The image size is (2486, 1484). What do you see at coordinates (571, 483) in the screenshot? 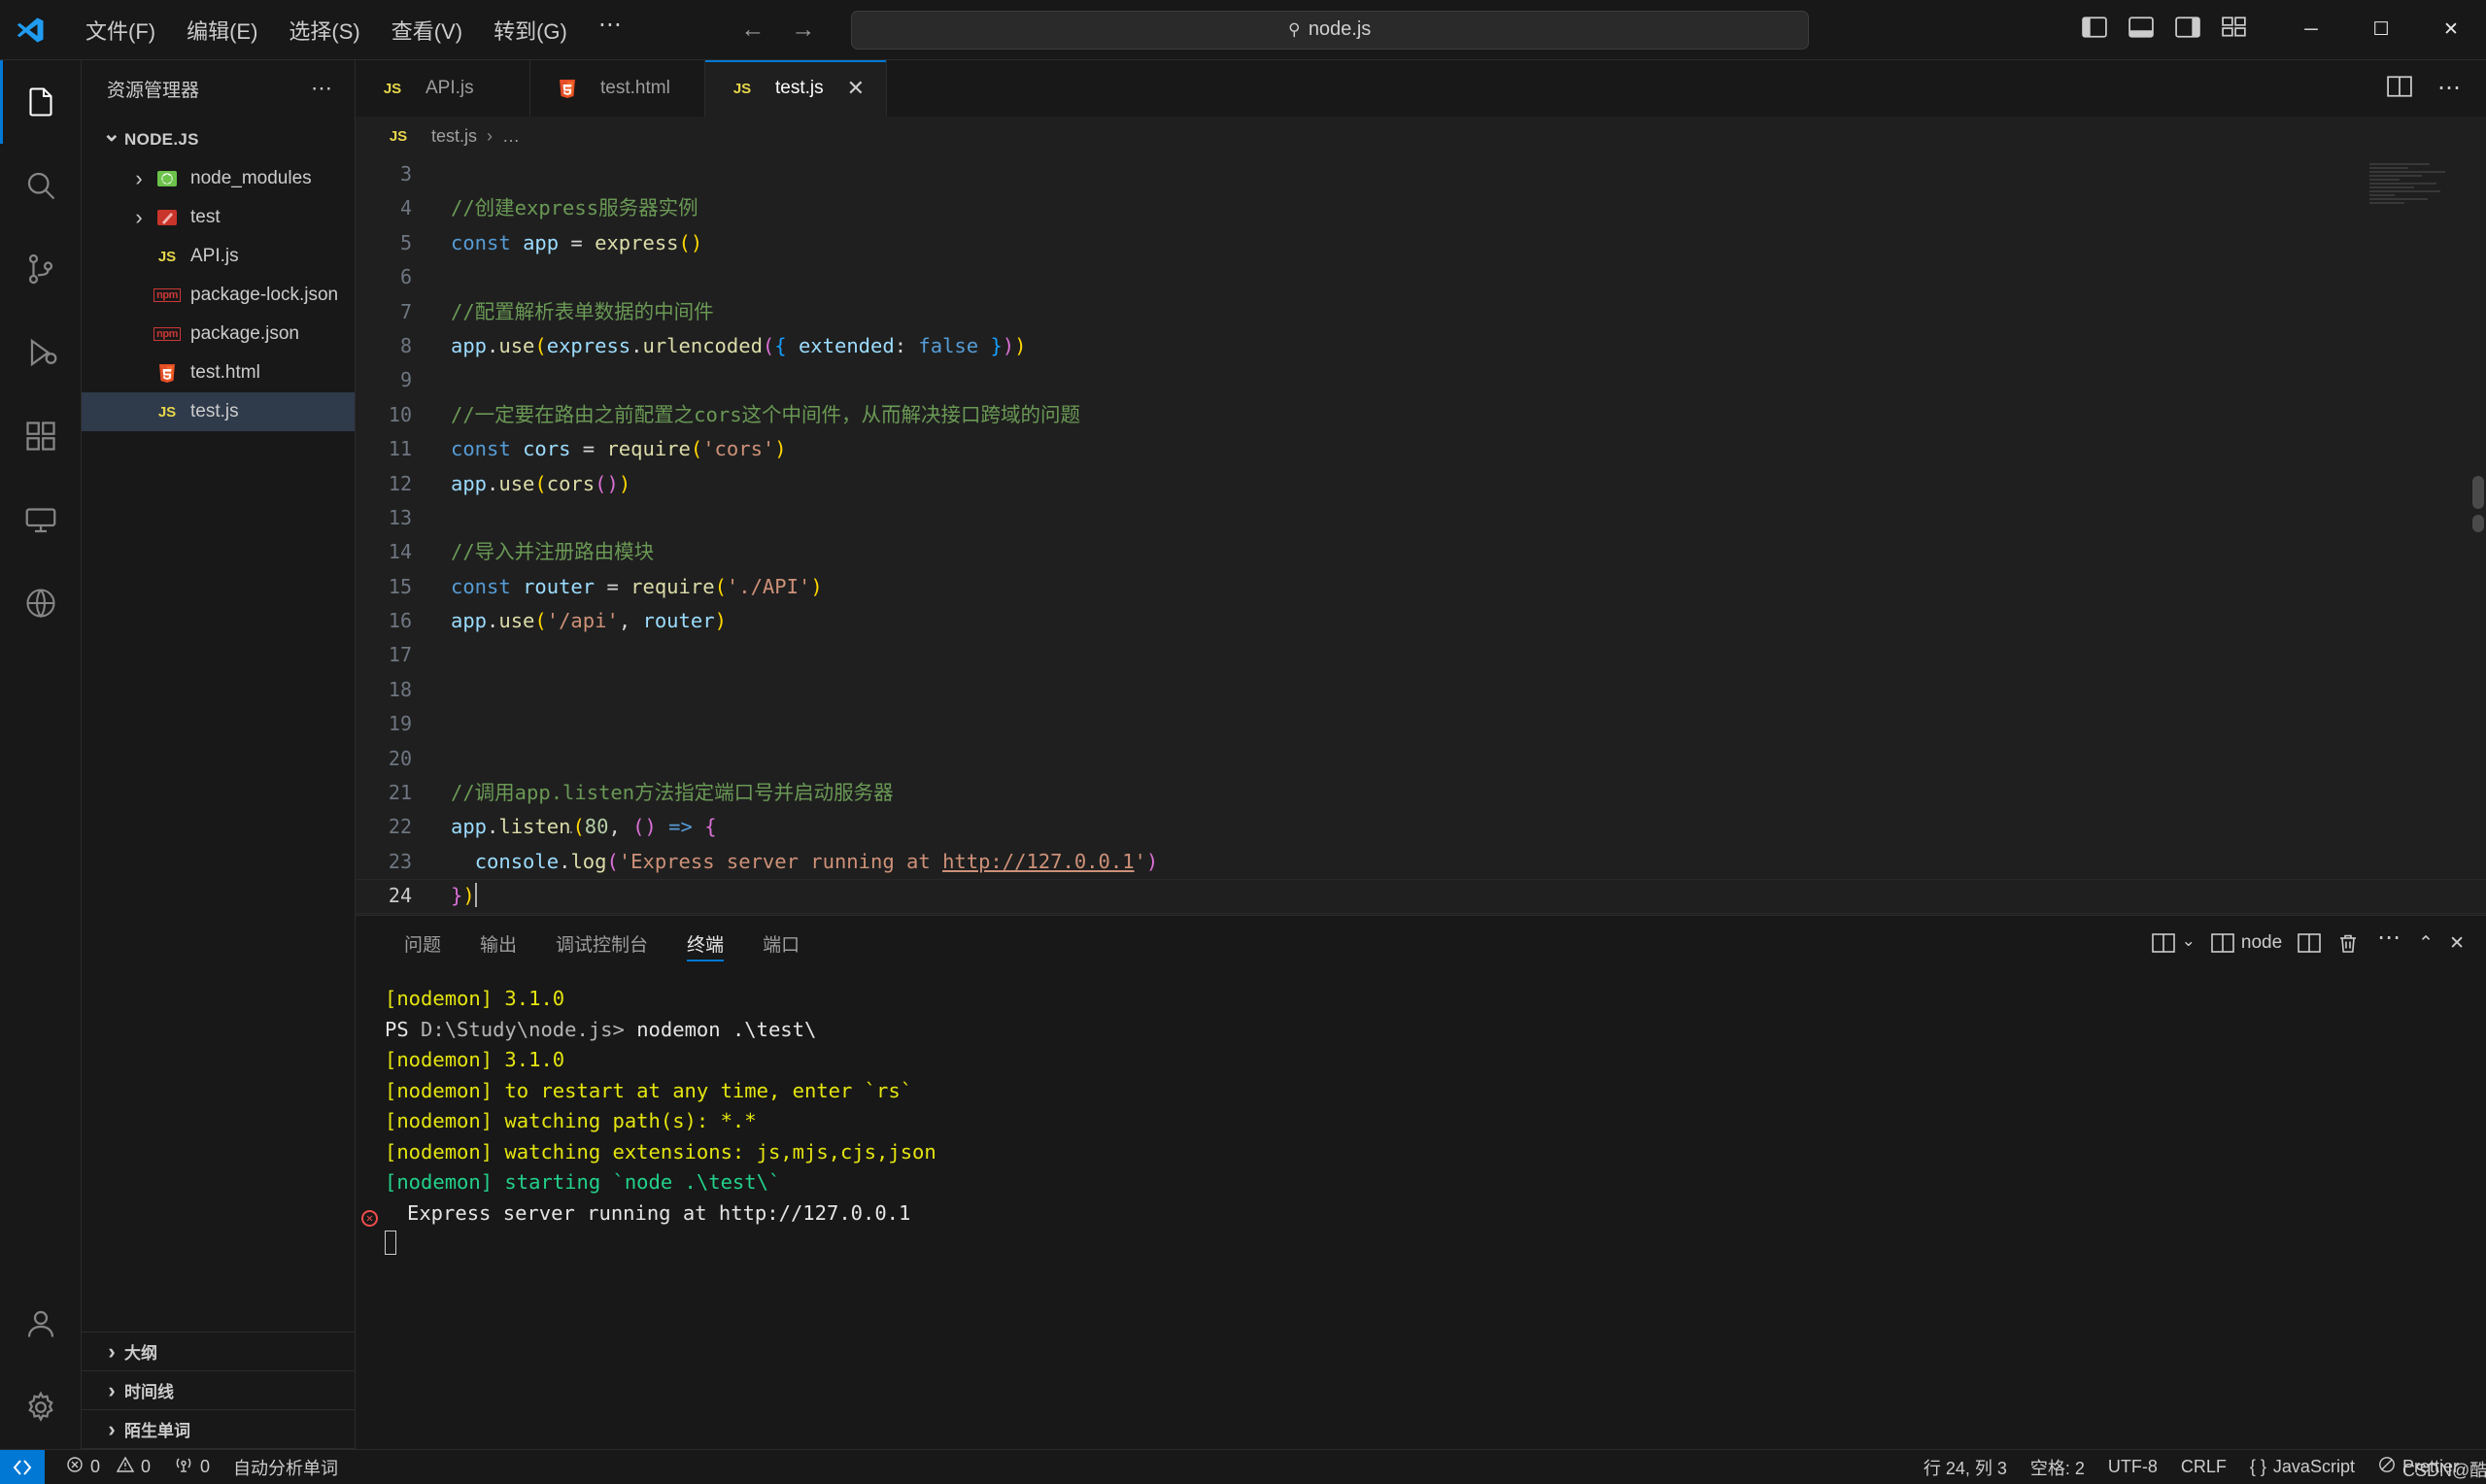
I see `code-token: cors` at bounding box center [571, 483].